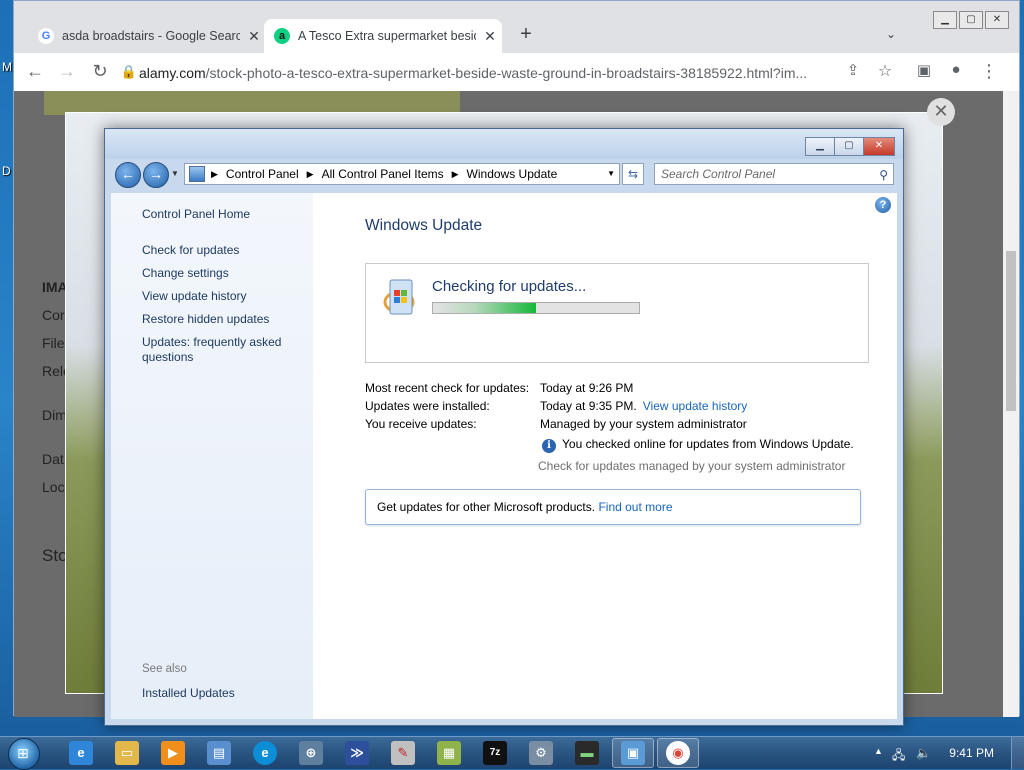 The width and height of the screenshot is (1024, 770). Describe the element at coordinates (173, 753) in the screenshot. I see `media-player-icon: ▶` at that location.